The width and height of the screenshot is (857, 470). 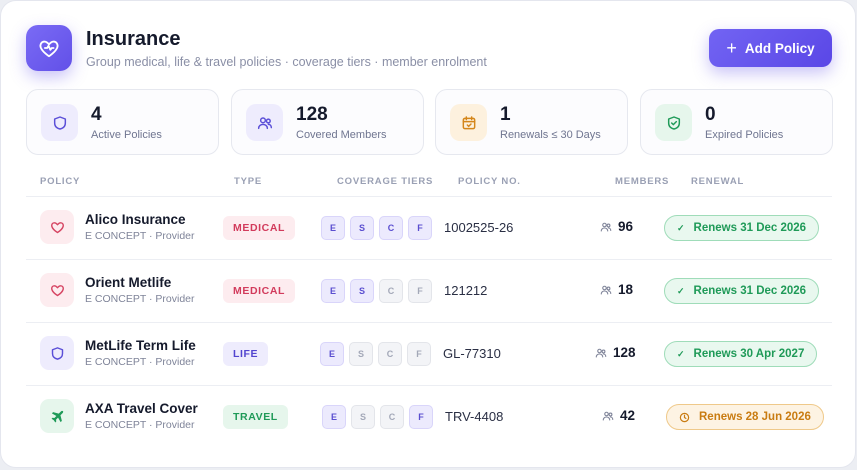 What do you see at coordinates (57, 416) in the screenshot?
I see `plane-icon` at bounding box center [57, 416].